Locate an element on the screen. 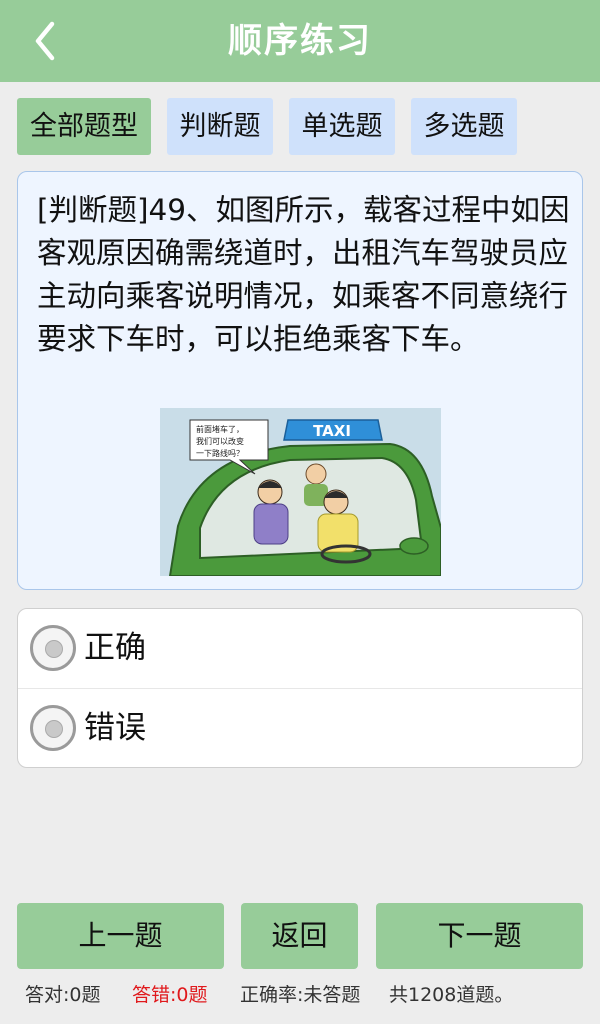 The image size is (600, 1024). accuracy-rate: 正确率:未答题 is located at coordinates (300, 995).